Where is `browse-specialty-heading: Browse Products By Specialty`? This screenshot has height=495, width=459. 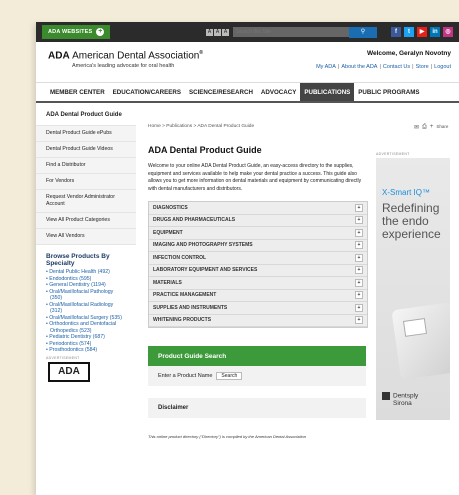
browse-specialty-heading: Browse Products By Specialty is located at coordinates (78, 260).